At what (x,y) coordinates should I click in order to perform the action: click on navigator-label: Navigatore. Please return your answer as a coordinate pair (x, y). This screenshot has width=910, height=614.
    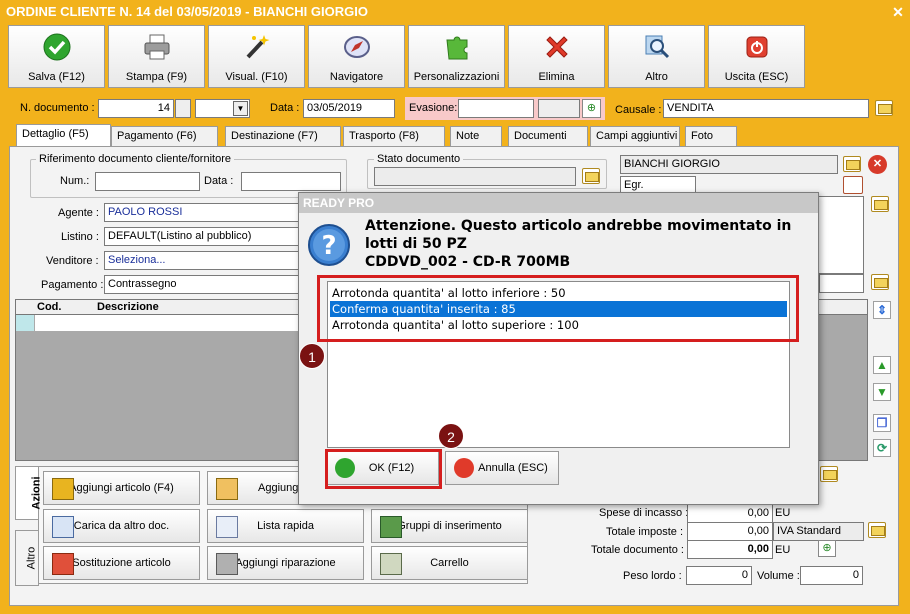
    Looking at the image, I should click on (356, 77).